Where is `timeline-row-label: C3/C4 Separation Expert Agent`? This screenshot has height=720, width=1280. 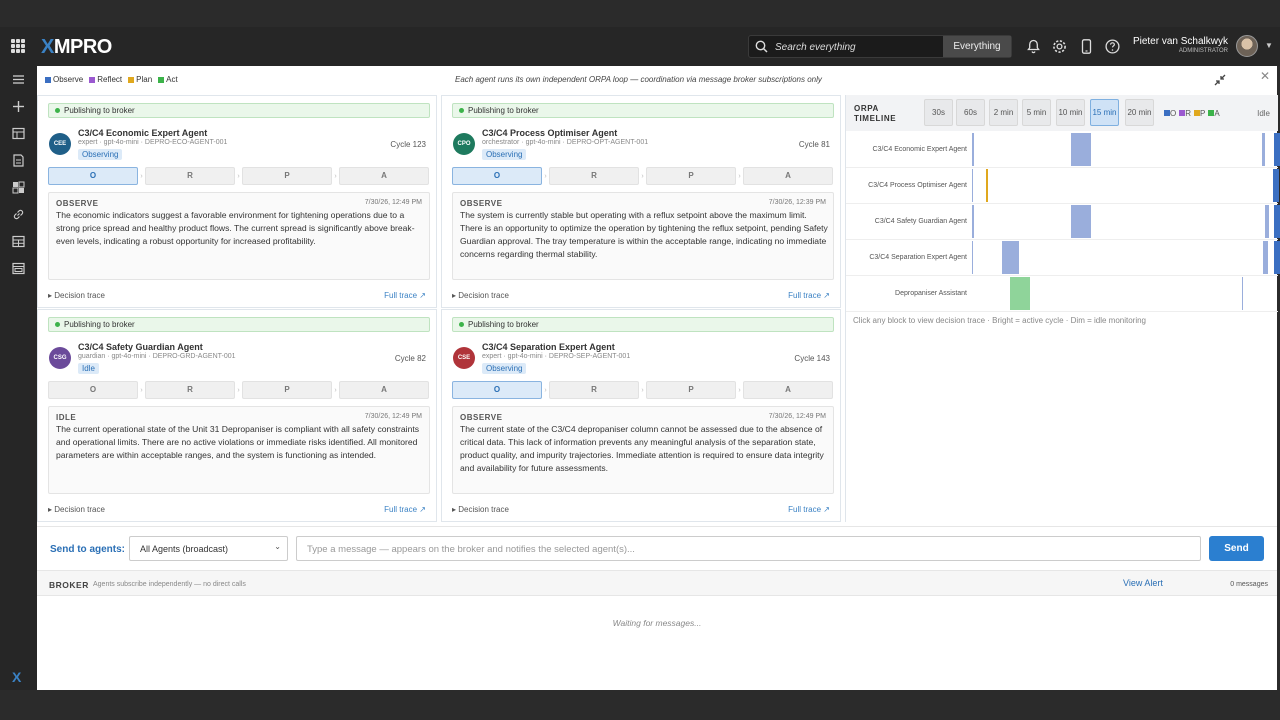 timeline-row-label: C3/C4 Separation Expert Agent is located at coordinates (918, 257).